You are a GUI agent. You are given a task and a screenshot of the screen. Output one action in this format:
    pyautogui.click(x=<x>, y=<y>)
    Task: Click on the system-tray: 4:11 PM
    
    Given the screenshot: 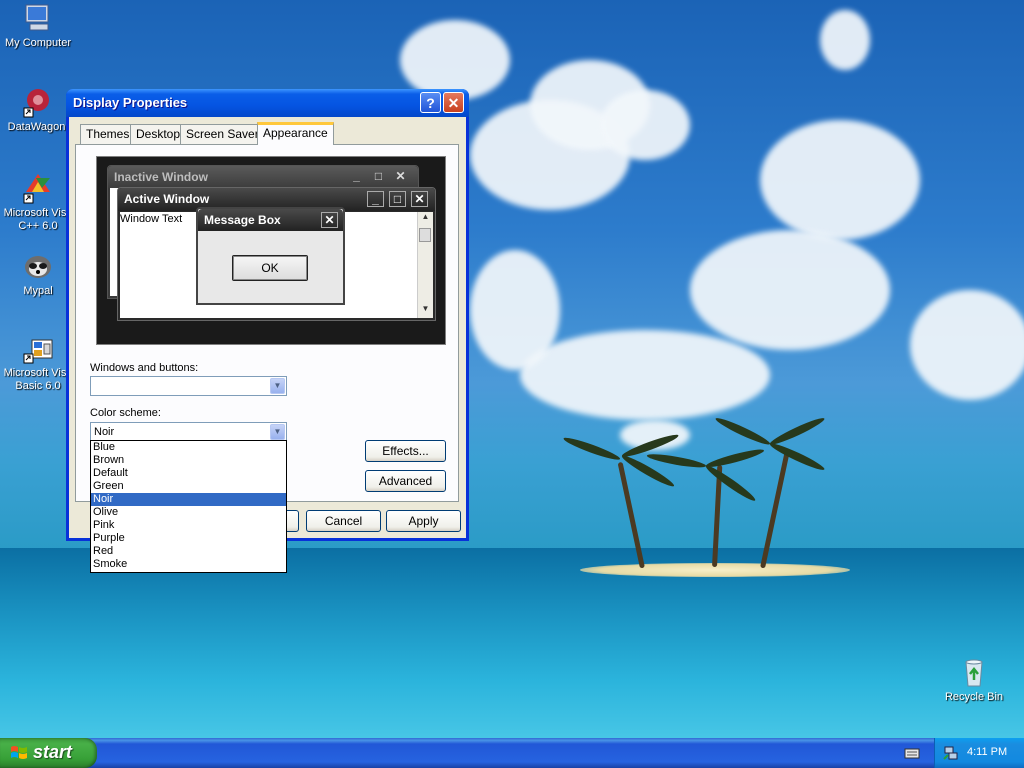 What is the action you would take?
    pyautogui.click(x=979, y=753)
    